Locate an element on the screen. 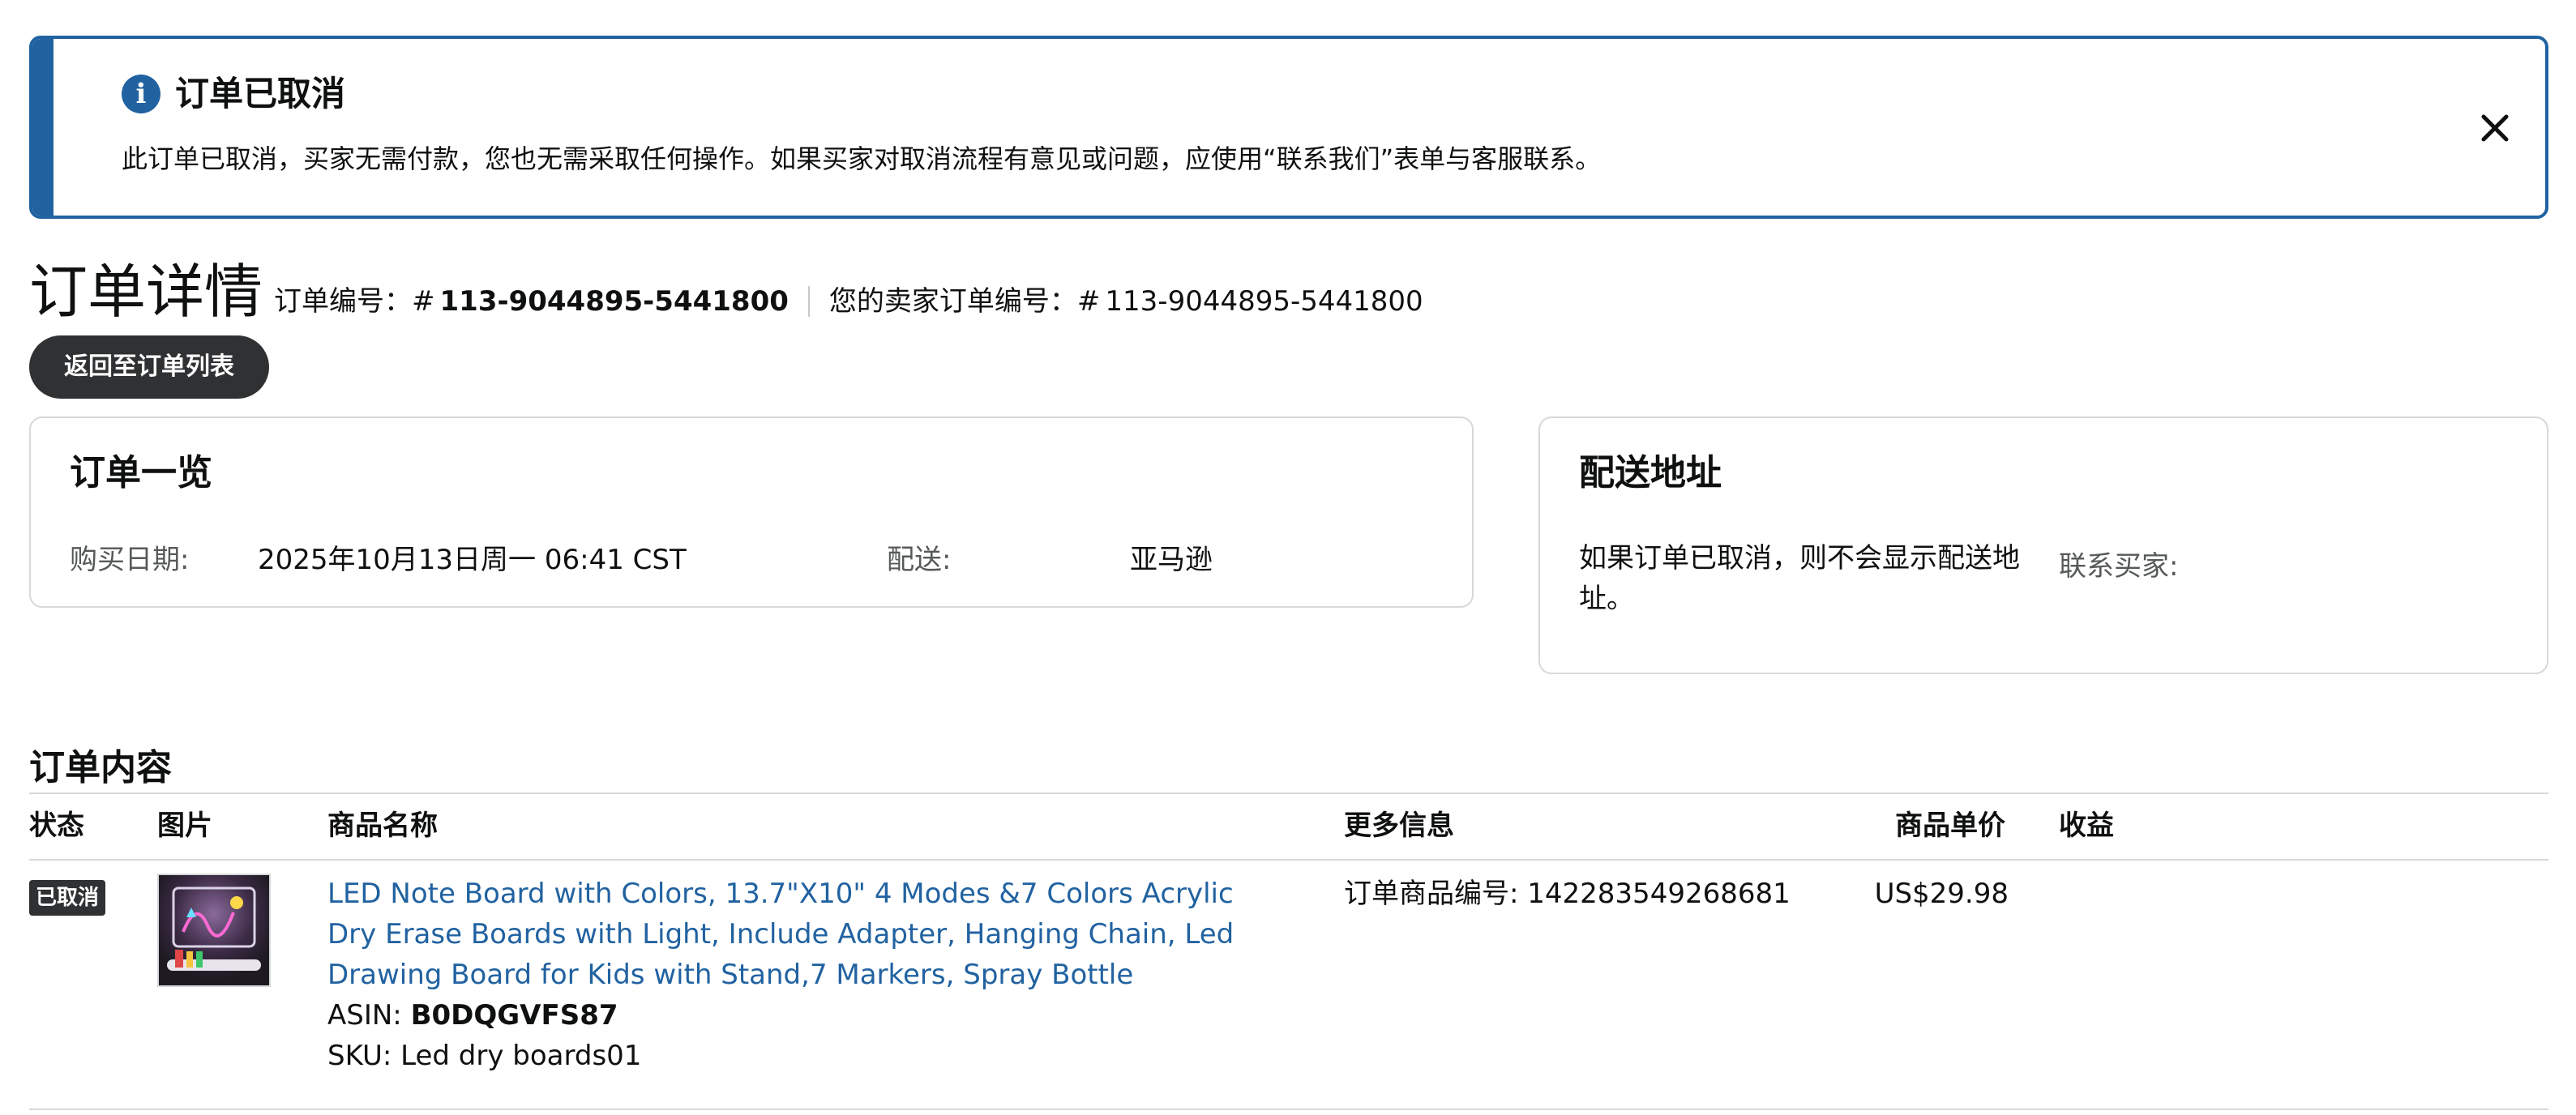  column-header-proceeds: 收益 is located at coordinates (2086, 826).